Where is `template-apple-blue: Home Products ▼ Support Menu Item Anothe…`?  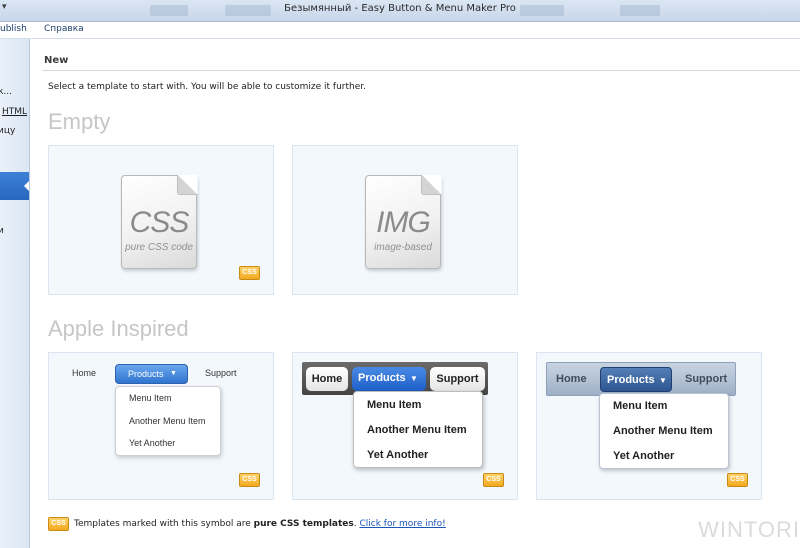 template-apple-blue: Home Products ▼ Support Menu Item Anothe… is located at coordinates (649, 426).